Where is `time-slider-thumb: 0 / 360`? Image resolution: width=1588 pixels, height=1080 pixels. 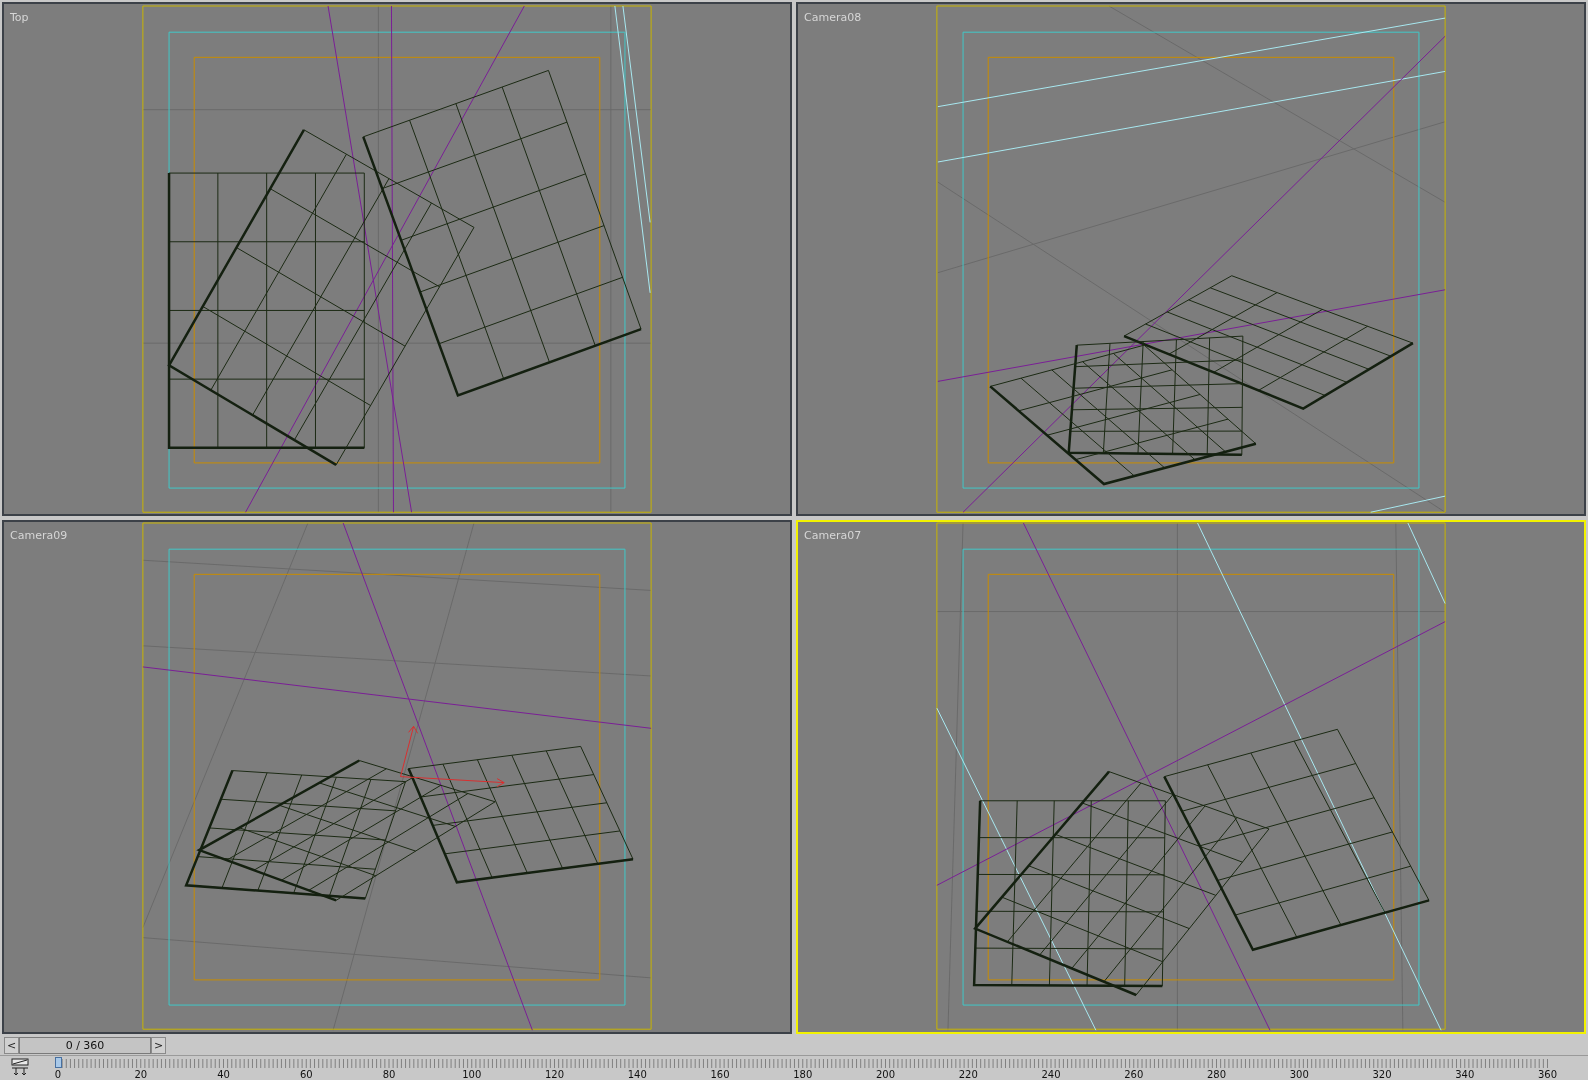 time-slider-thumb: 0 / 360 is located at coordinates (85, 1046).